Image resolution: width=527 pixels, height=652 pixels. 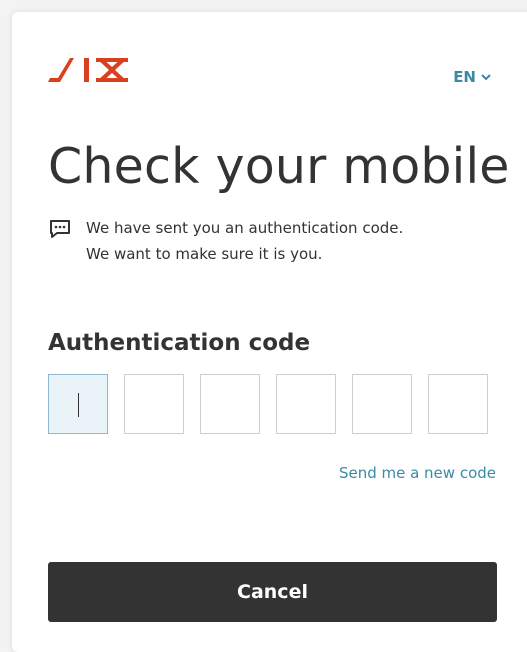 I want to click on chevron-down-icon, so click(x=486, y=77).